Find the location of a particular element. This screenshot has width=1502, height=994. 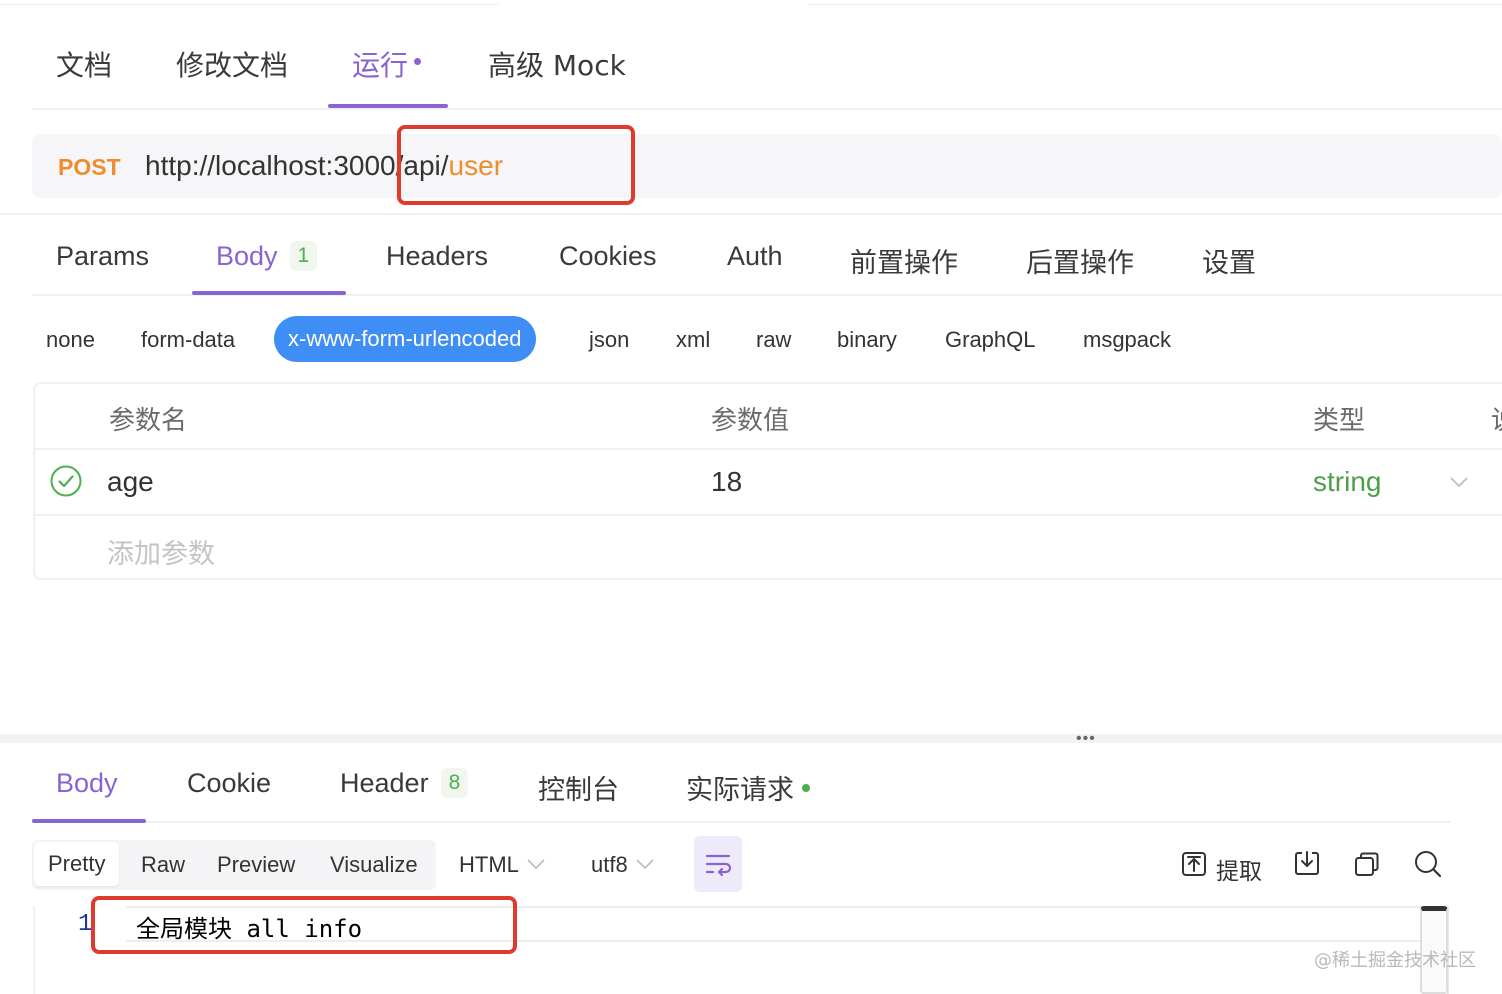

tab-settings: 设置 is located at coordinates (1229, 260).